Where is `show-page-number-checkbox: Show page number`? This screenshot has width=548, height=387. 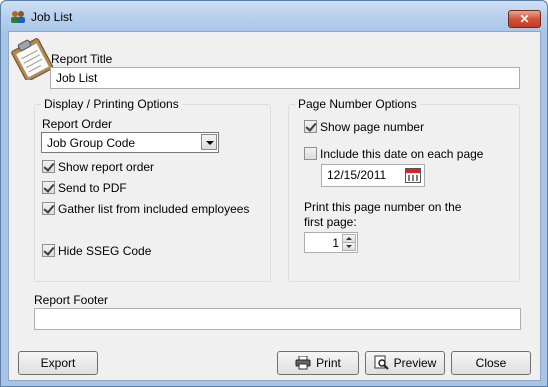
show-page-number-checkbox: Show page number is located at coordinates (364, 127).